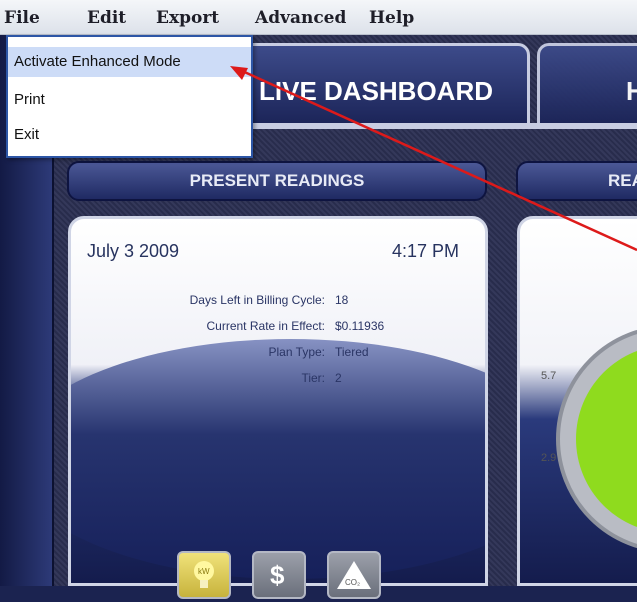 This screenshot has width=637, height=602. I want to click on kw-label: kW, so click(204, 571).